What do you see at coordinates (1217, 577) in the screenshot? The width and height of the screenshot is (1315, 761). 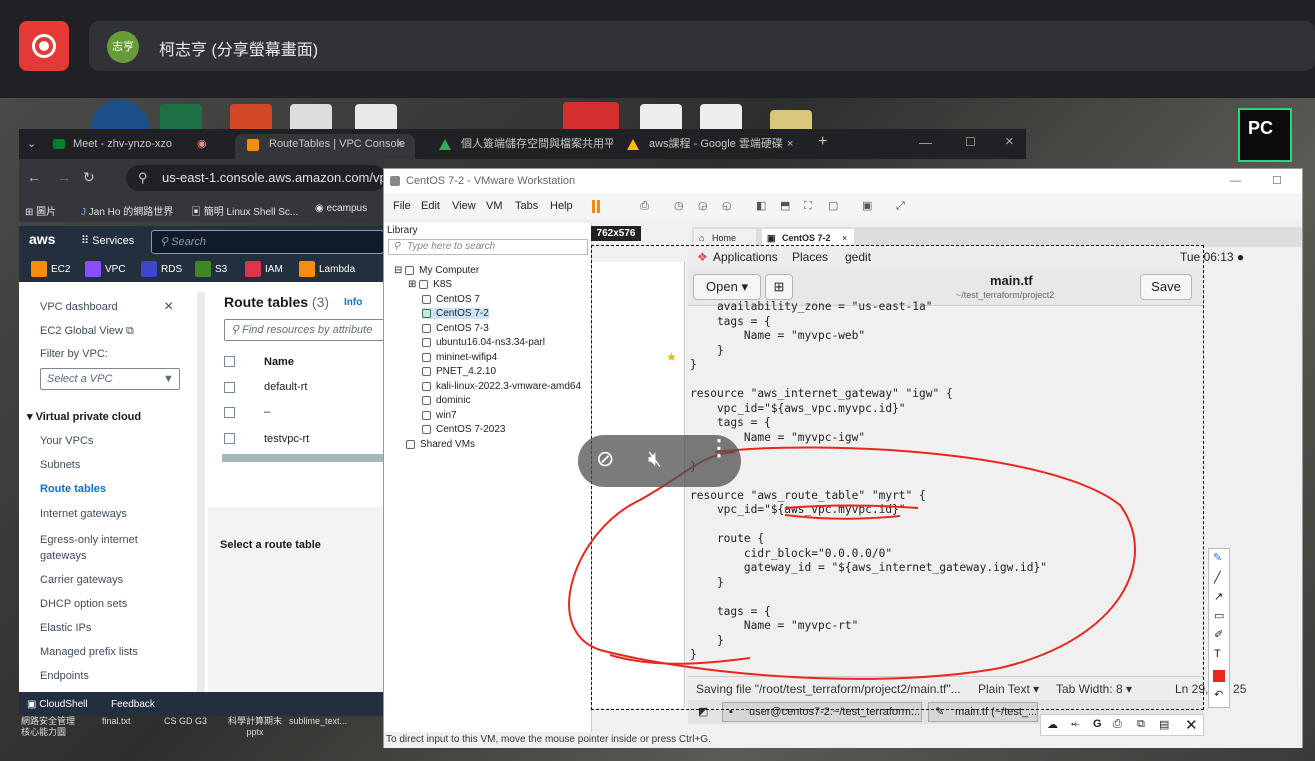 I see `line-icon: ╱` at bounding box center [1217, 577].